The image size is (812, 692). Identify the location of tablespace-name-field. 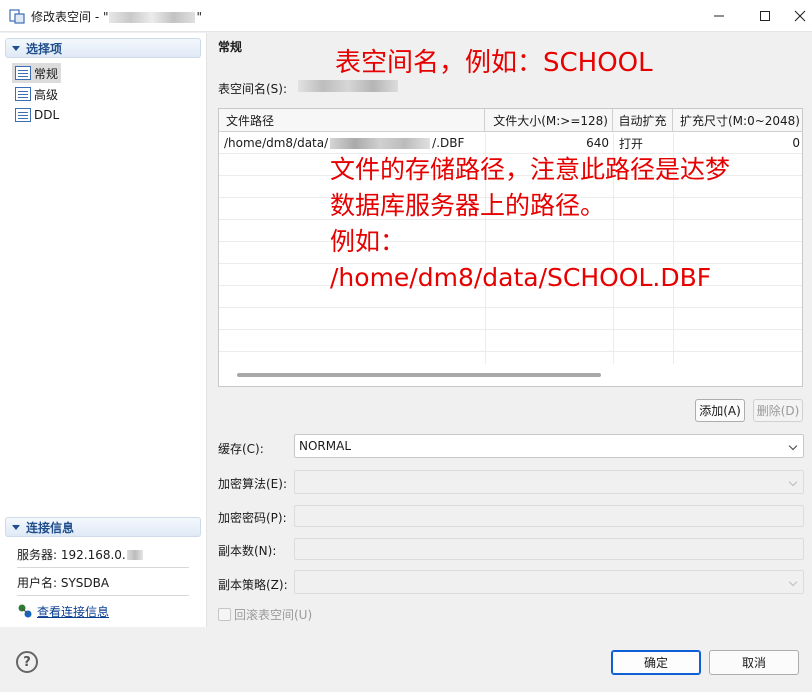
(388, 86).